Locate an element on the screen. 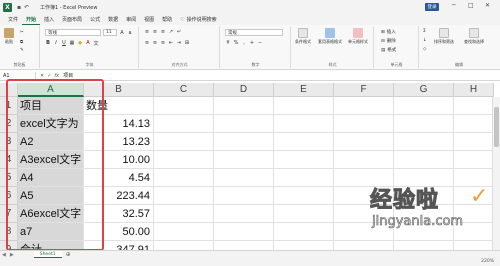  name-box: A1 is located at coordinates (18, 75).